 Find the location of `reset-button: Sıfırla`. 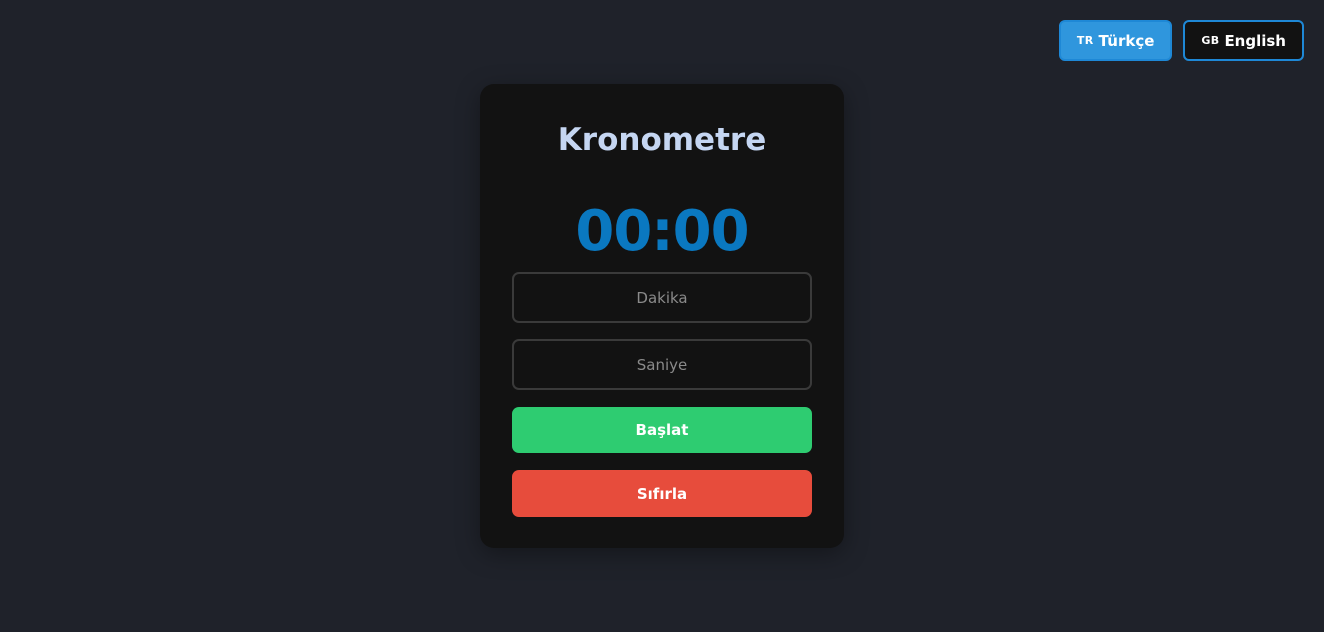

reset-button: Sıfırla is located at coordinates (662, 493).